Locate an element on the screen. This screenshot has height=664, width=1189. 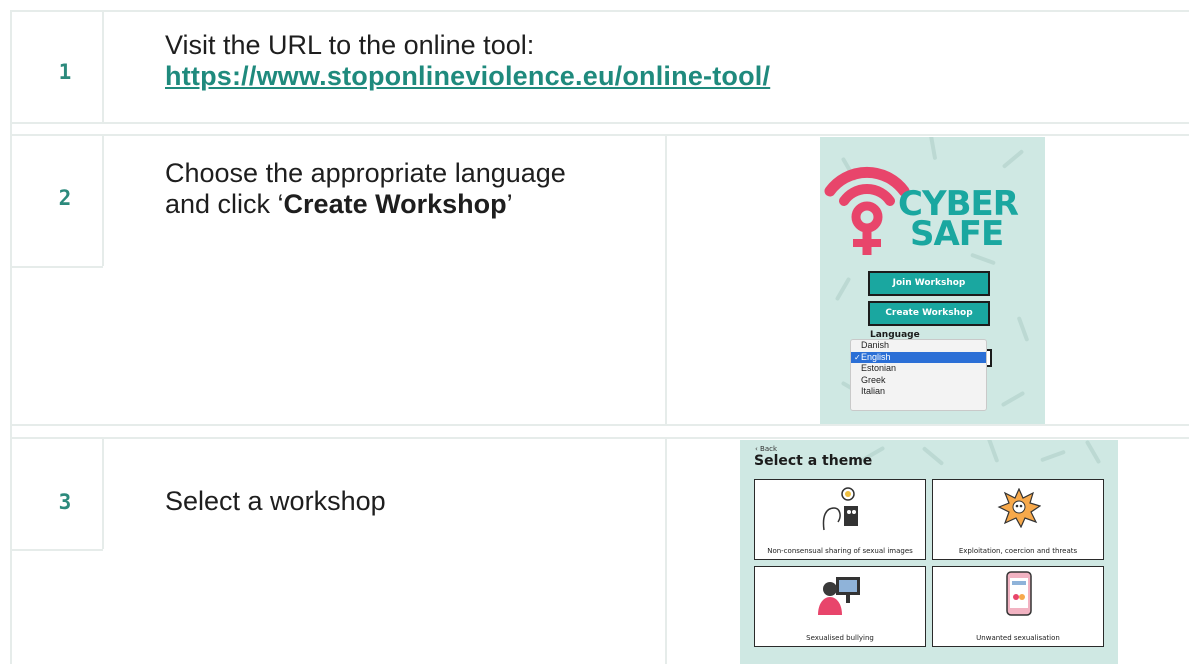
theme-label: Sexualised bullying is located at coordinates (840, 638).